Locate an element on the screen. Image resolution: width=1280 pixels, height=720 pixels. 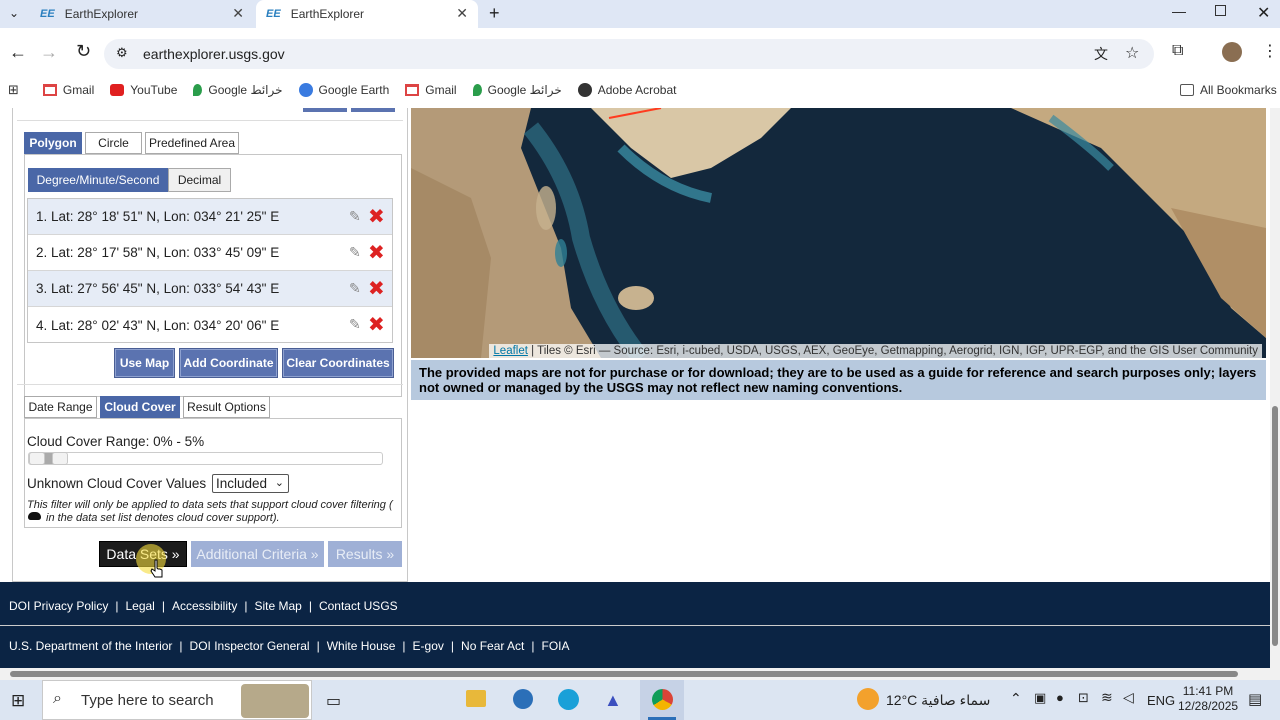
tab-predefined-area: Predefined Area is located at coordinates (192, 143).